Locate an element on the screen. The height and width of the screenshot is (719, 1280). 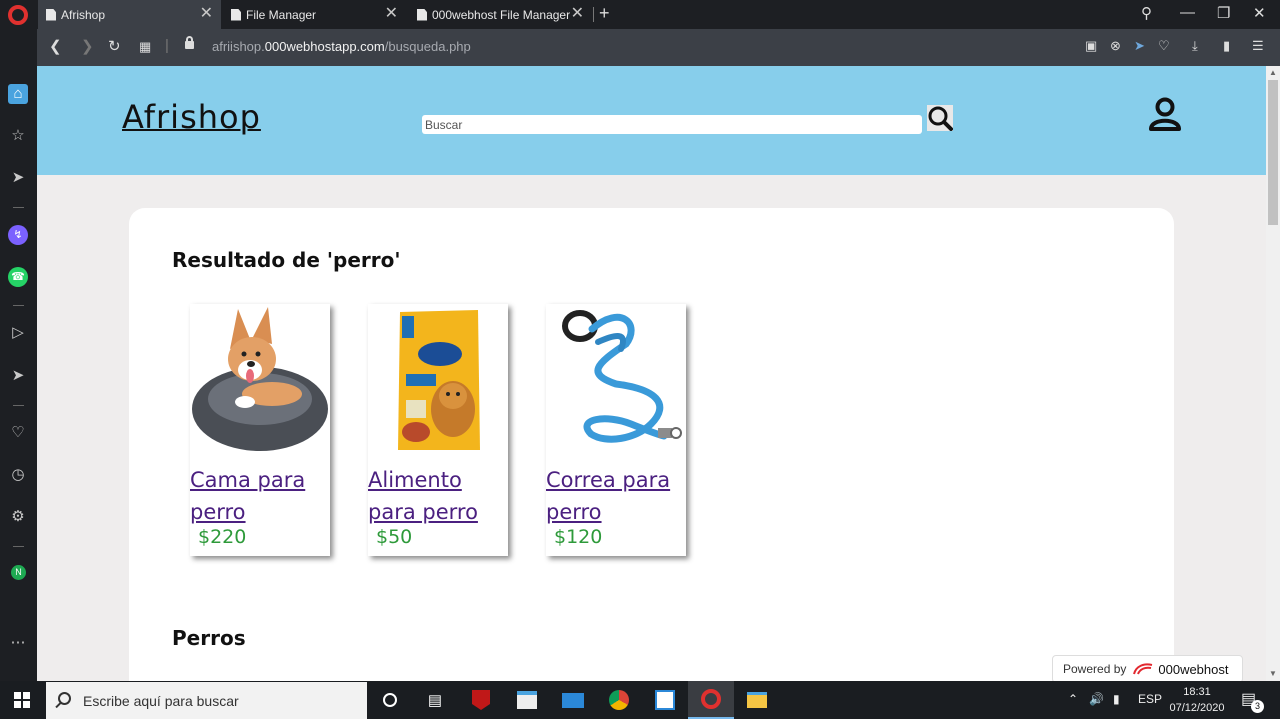
product-card: Cama para perro $220 is located at coordinates (260, 430).